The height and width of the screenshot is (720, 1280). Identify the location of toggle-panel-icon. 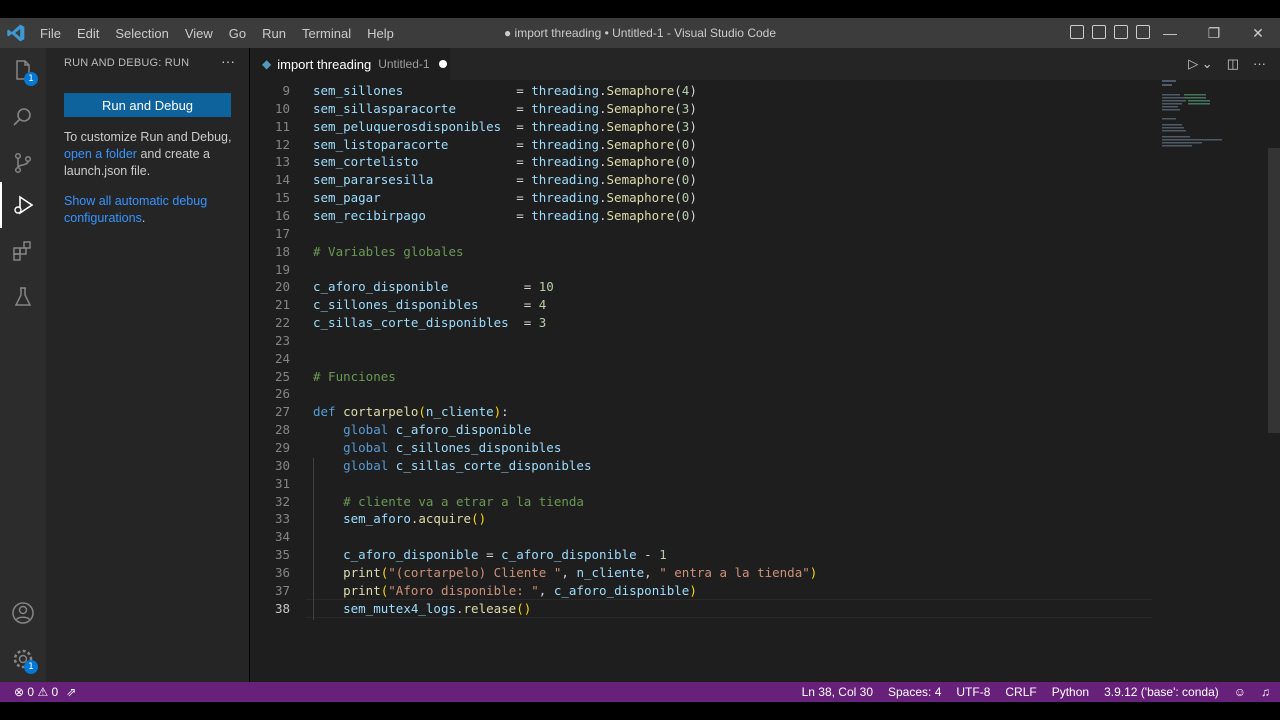
(1099, 32).